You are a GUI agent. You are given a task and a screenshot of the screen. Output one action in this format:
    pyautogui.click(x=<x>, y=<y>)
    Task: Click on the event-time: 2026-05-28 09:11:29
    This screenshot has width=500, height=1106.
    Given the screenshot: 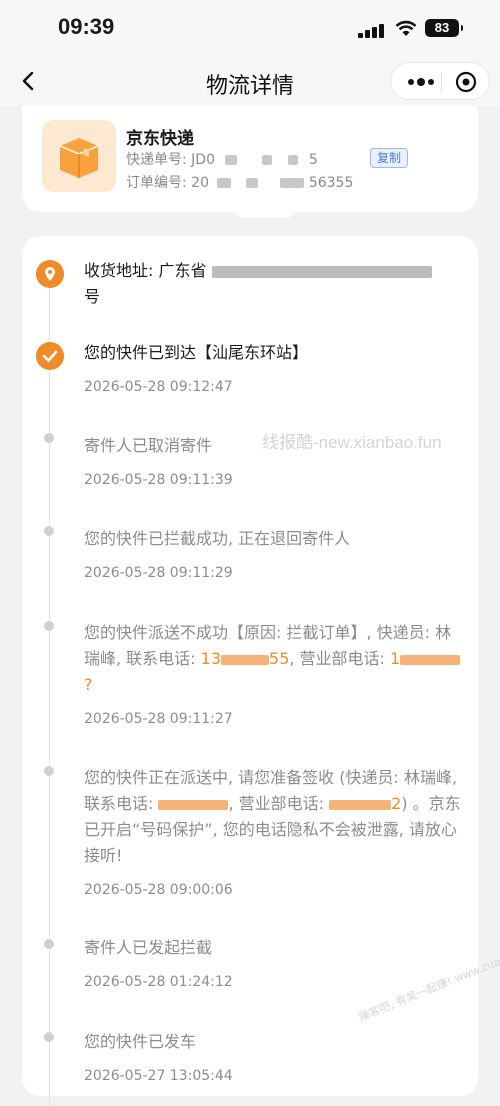 What is the action you would take?
    pyautogui.click(x=158, y=573)
    